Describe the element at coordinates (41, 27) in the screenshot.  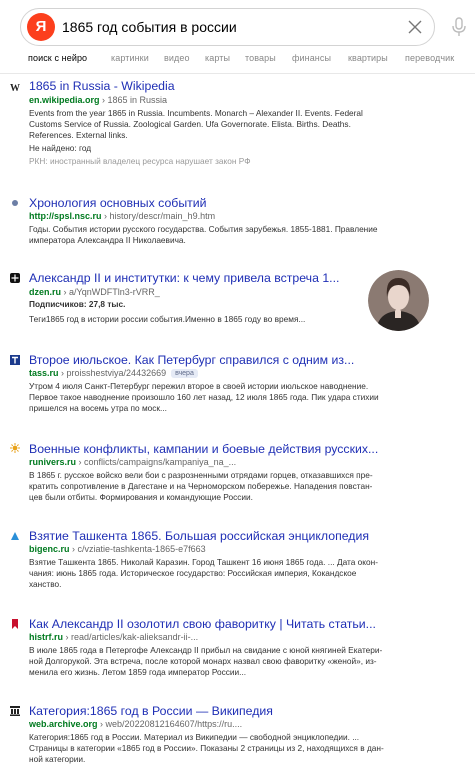
I see `yandex-logo: Я` at that location.